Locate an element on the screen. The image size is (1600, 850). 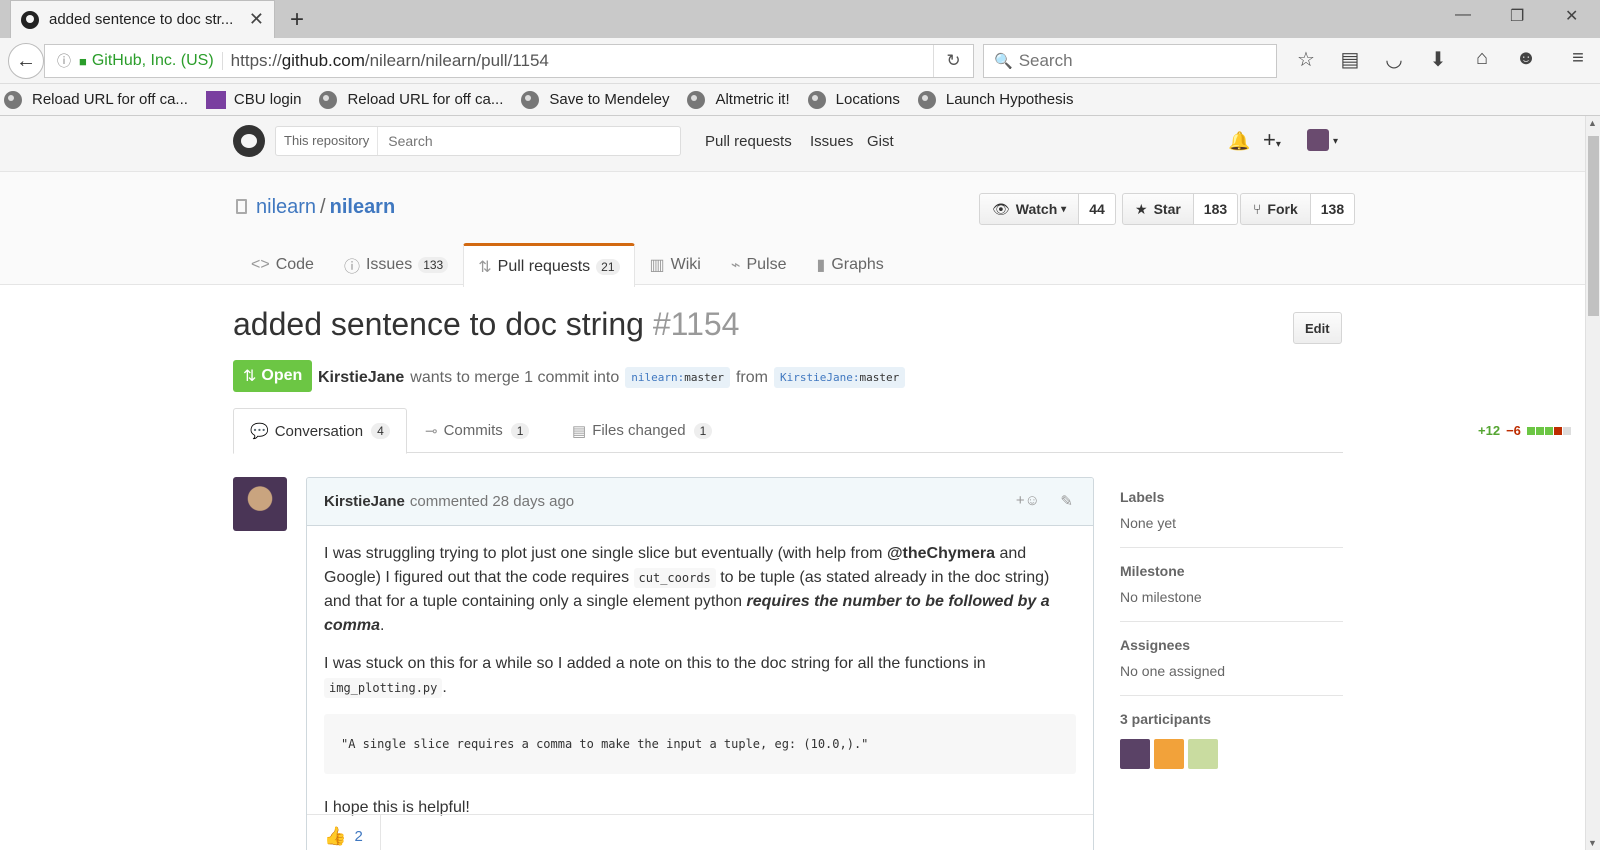
create-new-icon: +▾ is located at coordinates (1272, 140).